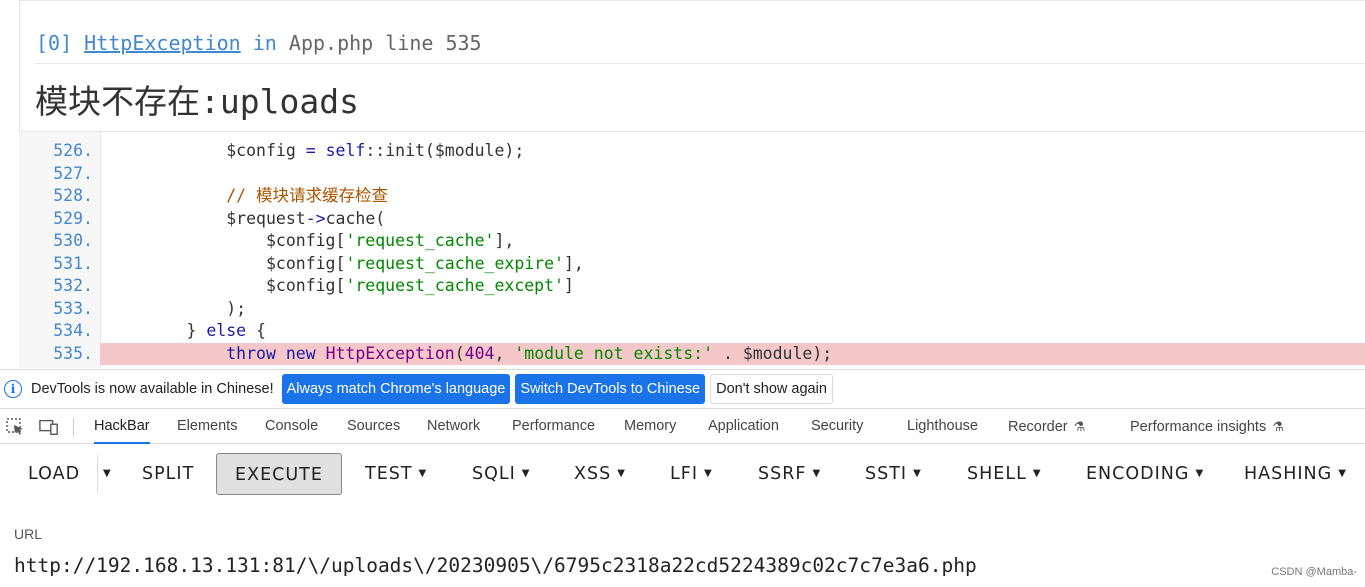 The image size is (1365, 587). I want to click on tab-label: Lighthouse, so click(942, 426).